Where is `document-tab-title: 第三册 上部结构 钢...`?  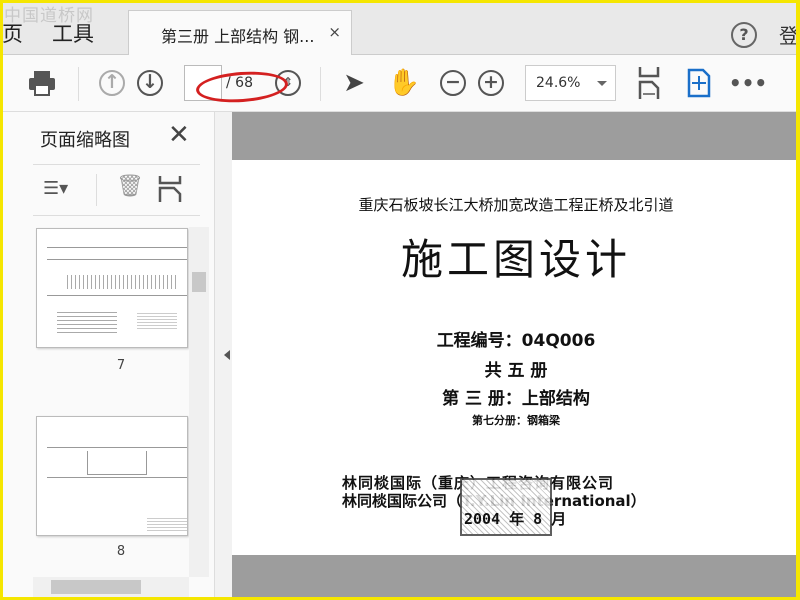 document-tab-title: 第三册 上部结构 钢... is located at coordinates (238, 36).